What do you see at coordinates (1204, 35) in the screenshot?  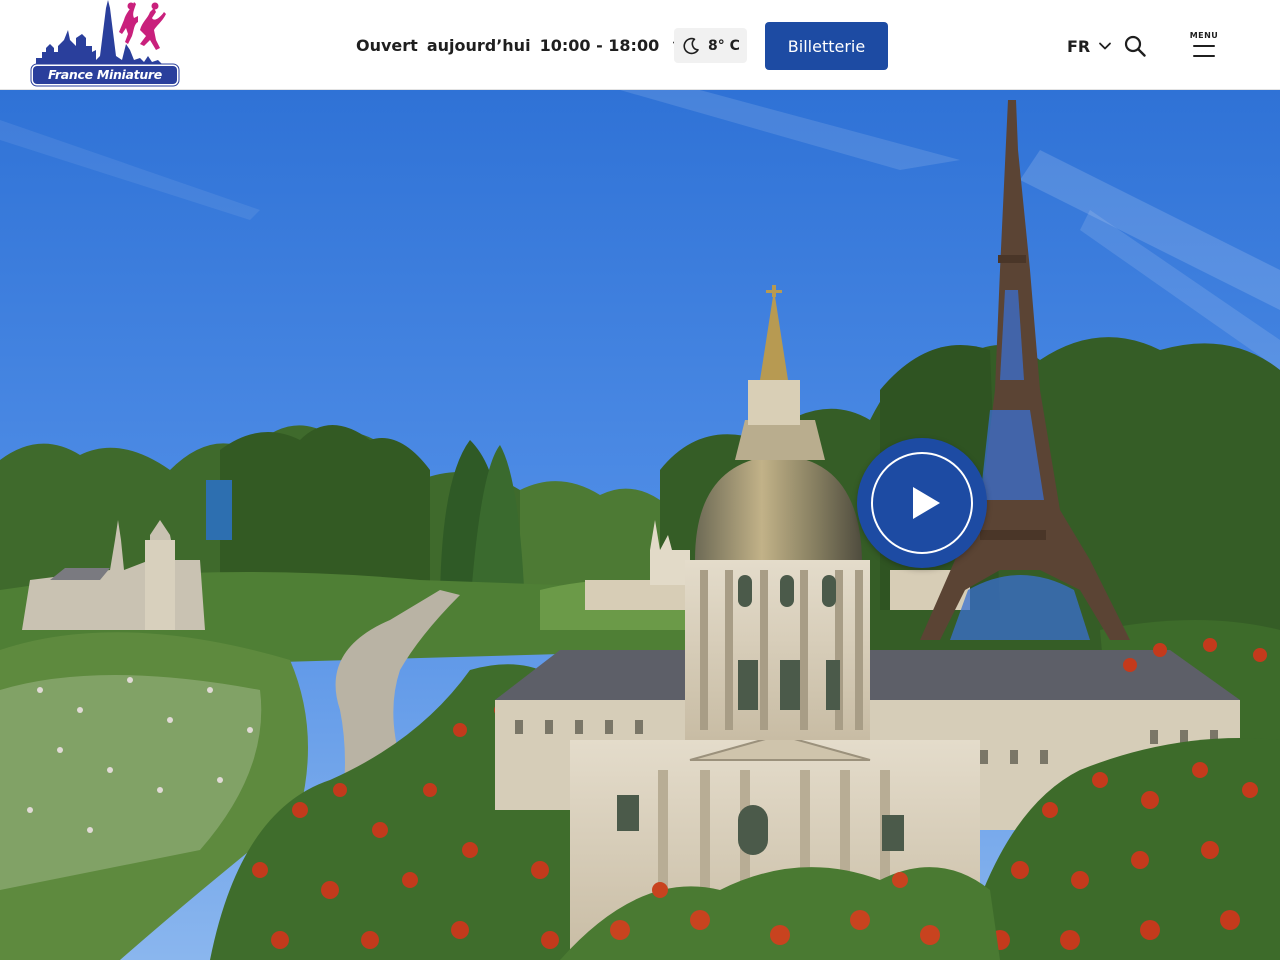 I see `menu-label: MENU` at bounding box center [1204, 35].